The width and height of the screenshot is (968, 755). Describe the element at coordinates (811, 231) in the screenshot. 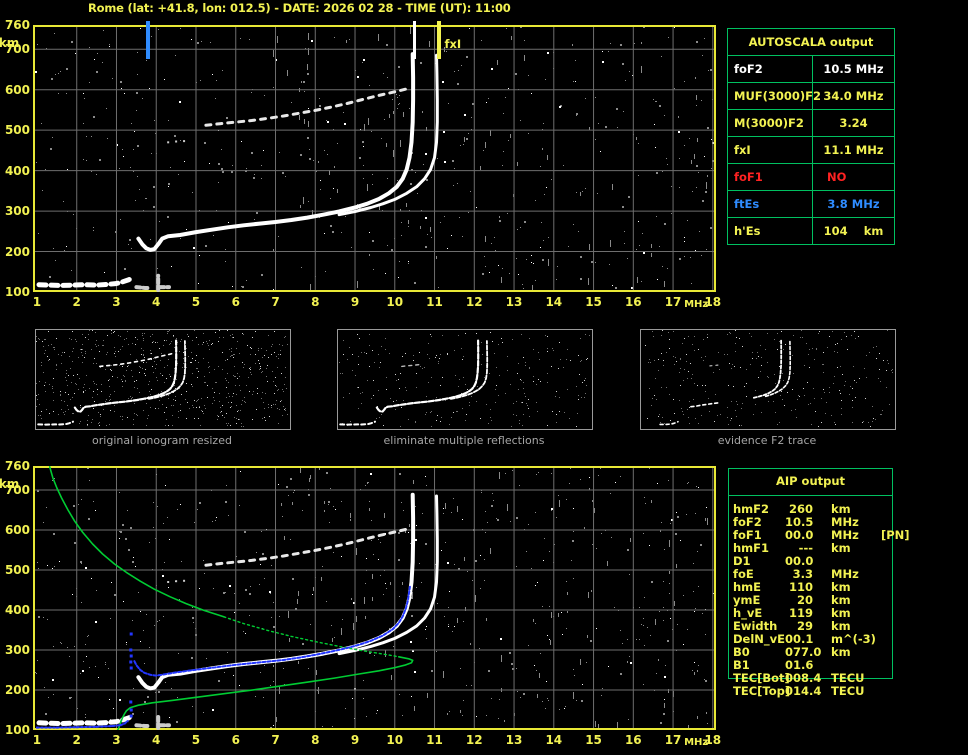

I see `autoscala-row-h'Es: h'Es 104 km` at that location.